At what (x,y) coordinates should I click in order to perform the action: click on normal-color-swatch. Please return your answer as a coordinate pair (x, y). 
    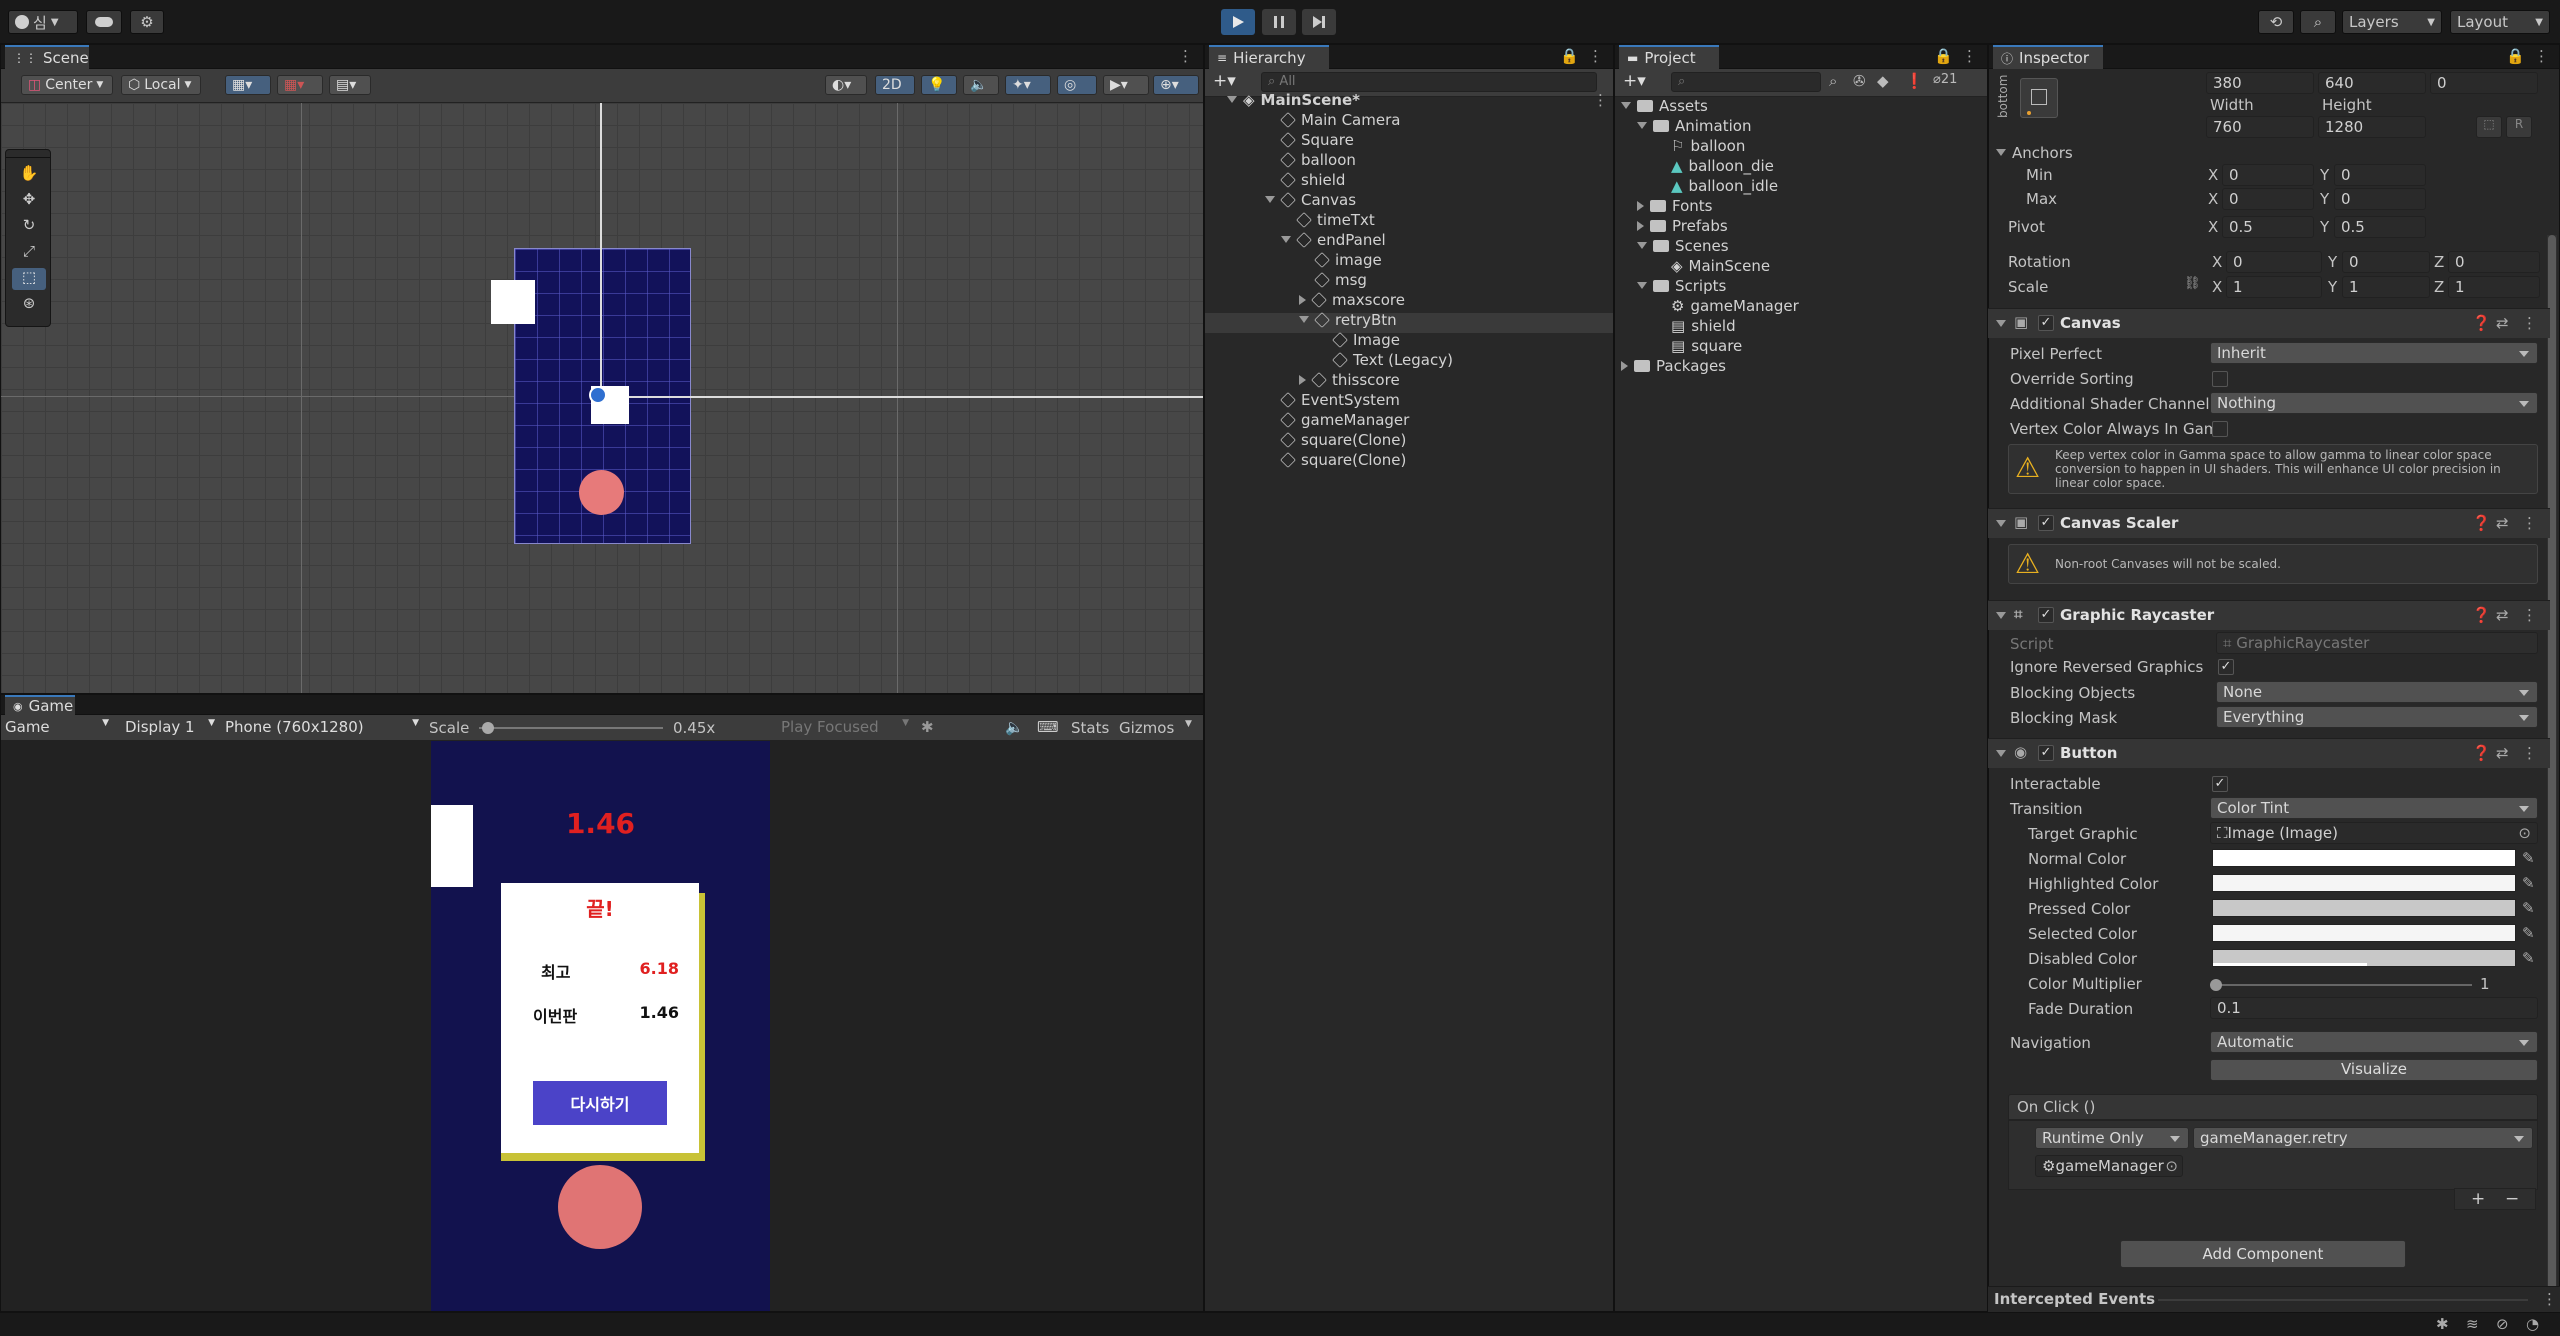
    Looking at the image, I should click on (2364, 858).